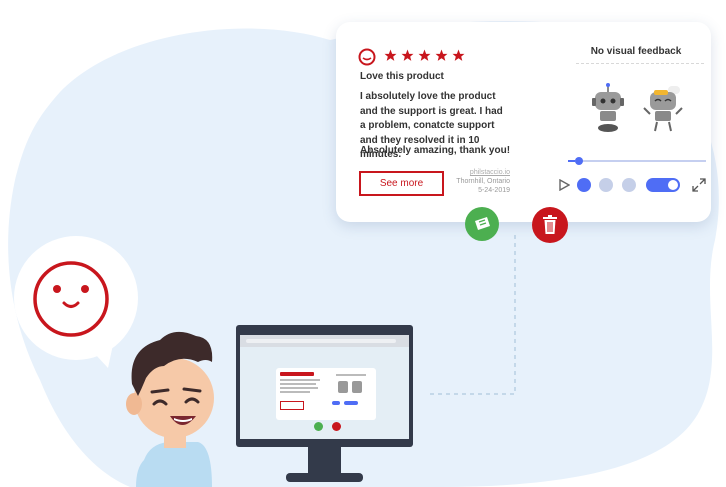  I want to click on mini-control, so click(336, 403).